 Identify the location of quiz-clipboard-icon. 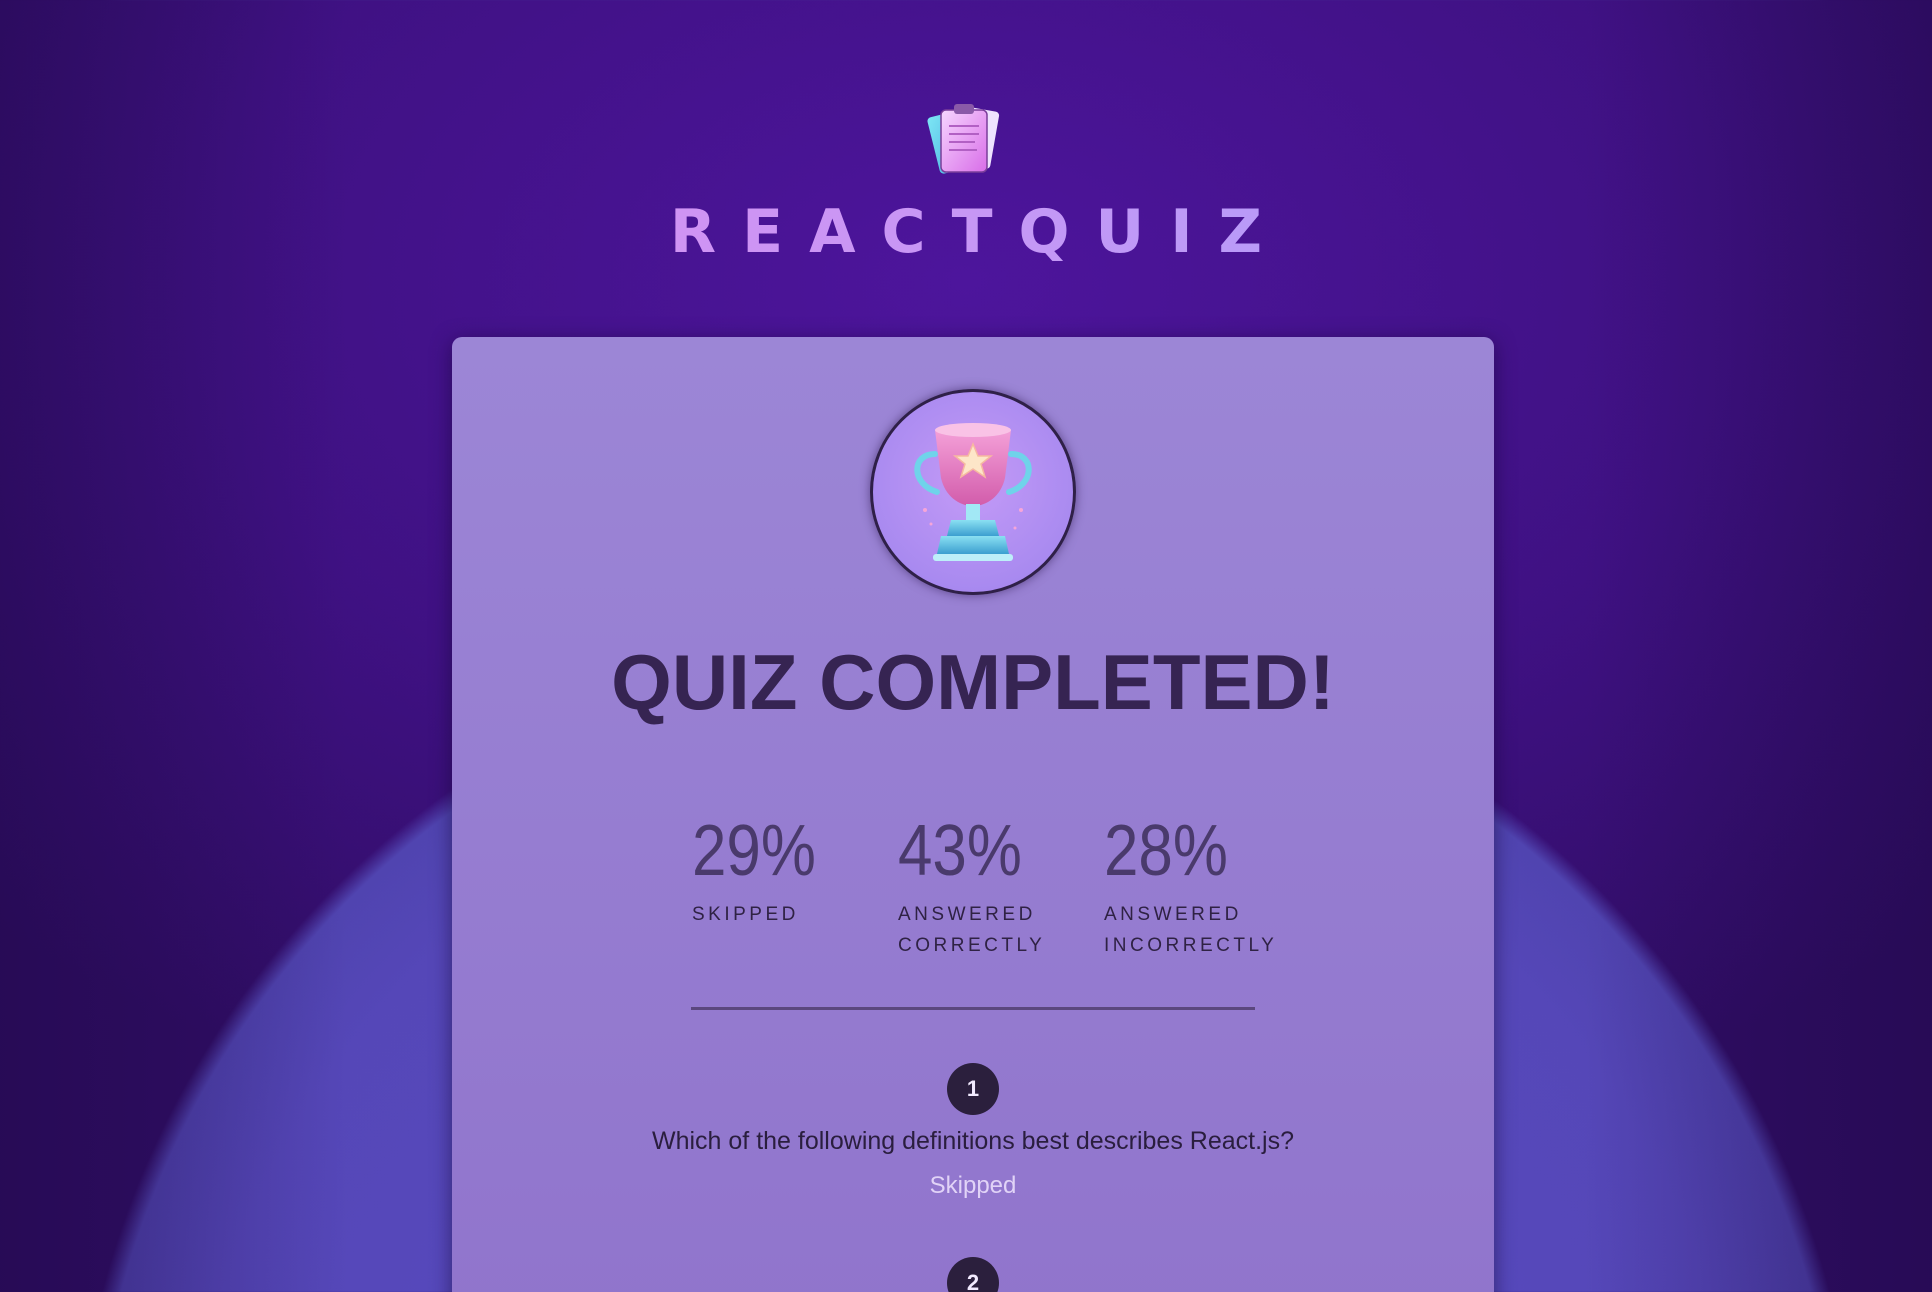
(963, 139).